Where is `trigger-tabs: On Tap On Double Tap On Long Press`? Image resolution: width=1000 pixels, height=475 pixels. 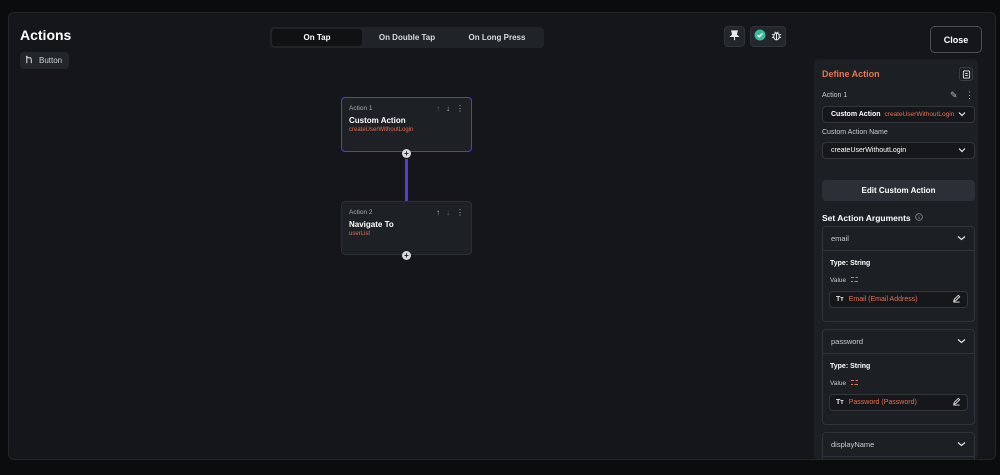 trigger-tabs: On Tap On Double Tap On Long Press is located at coordinates (407, 37).